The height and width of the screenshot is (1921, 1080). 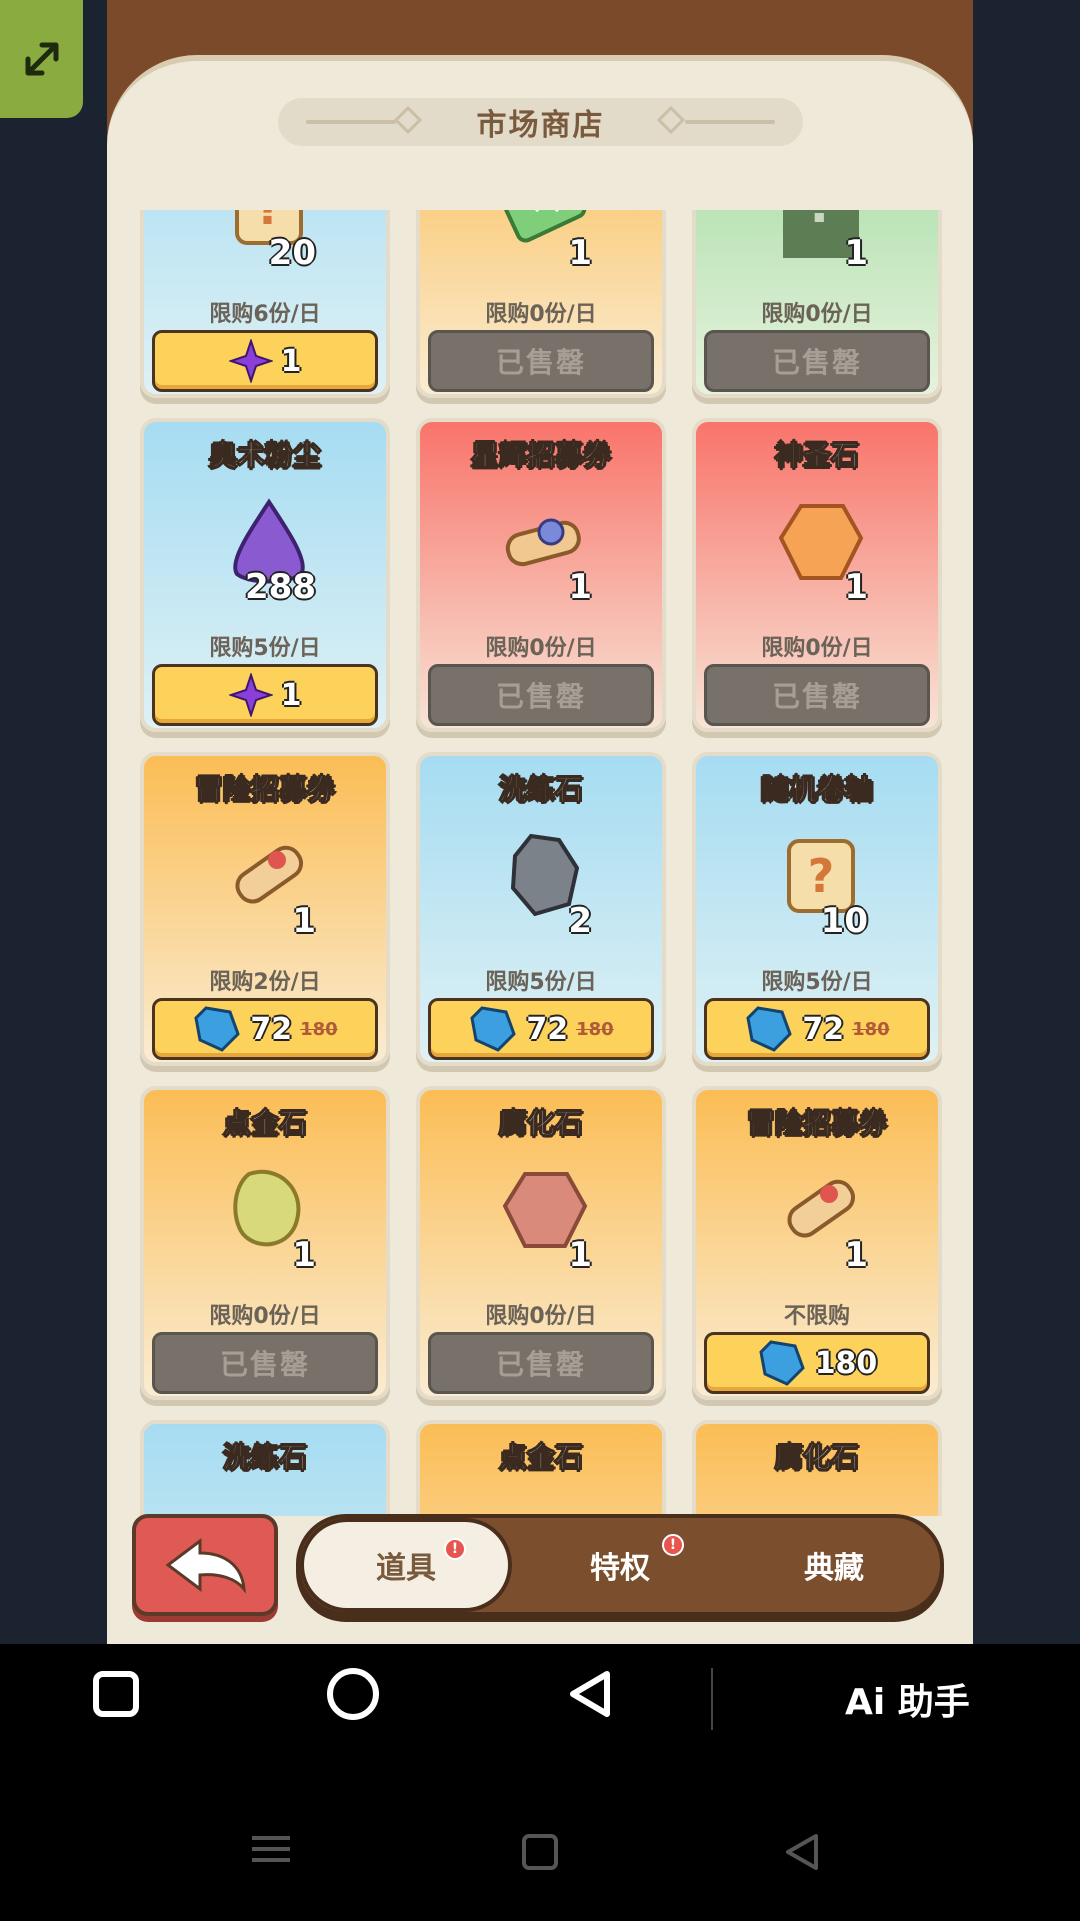 What do you see at coordinates (817, 304) in the screenshot?
I see `shop-item-card: ? 1 限购0份/日 已售罄` at bounding box center [817, 304].